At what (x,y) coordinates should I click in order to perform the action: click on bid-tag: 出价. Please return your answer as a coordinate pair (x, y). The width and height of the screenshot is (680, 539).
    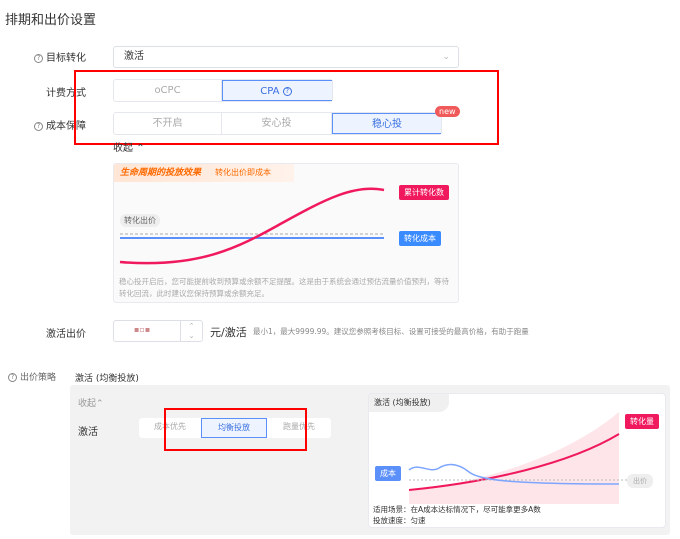
    Looking at the image, I should click on (640, 481).